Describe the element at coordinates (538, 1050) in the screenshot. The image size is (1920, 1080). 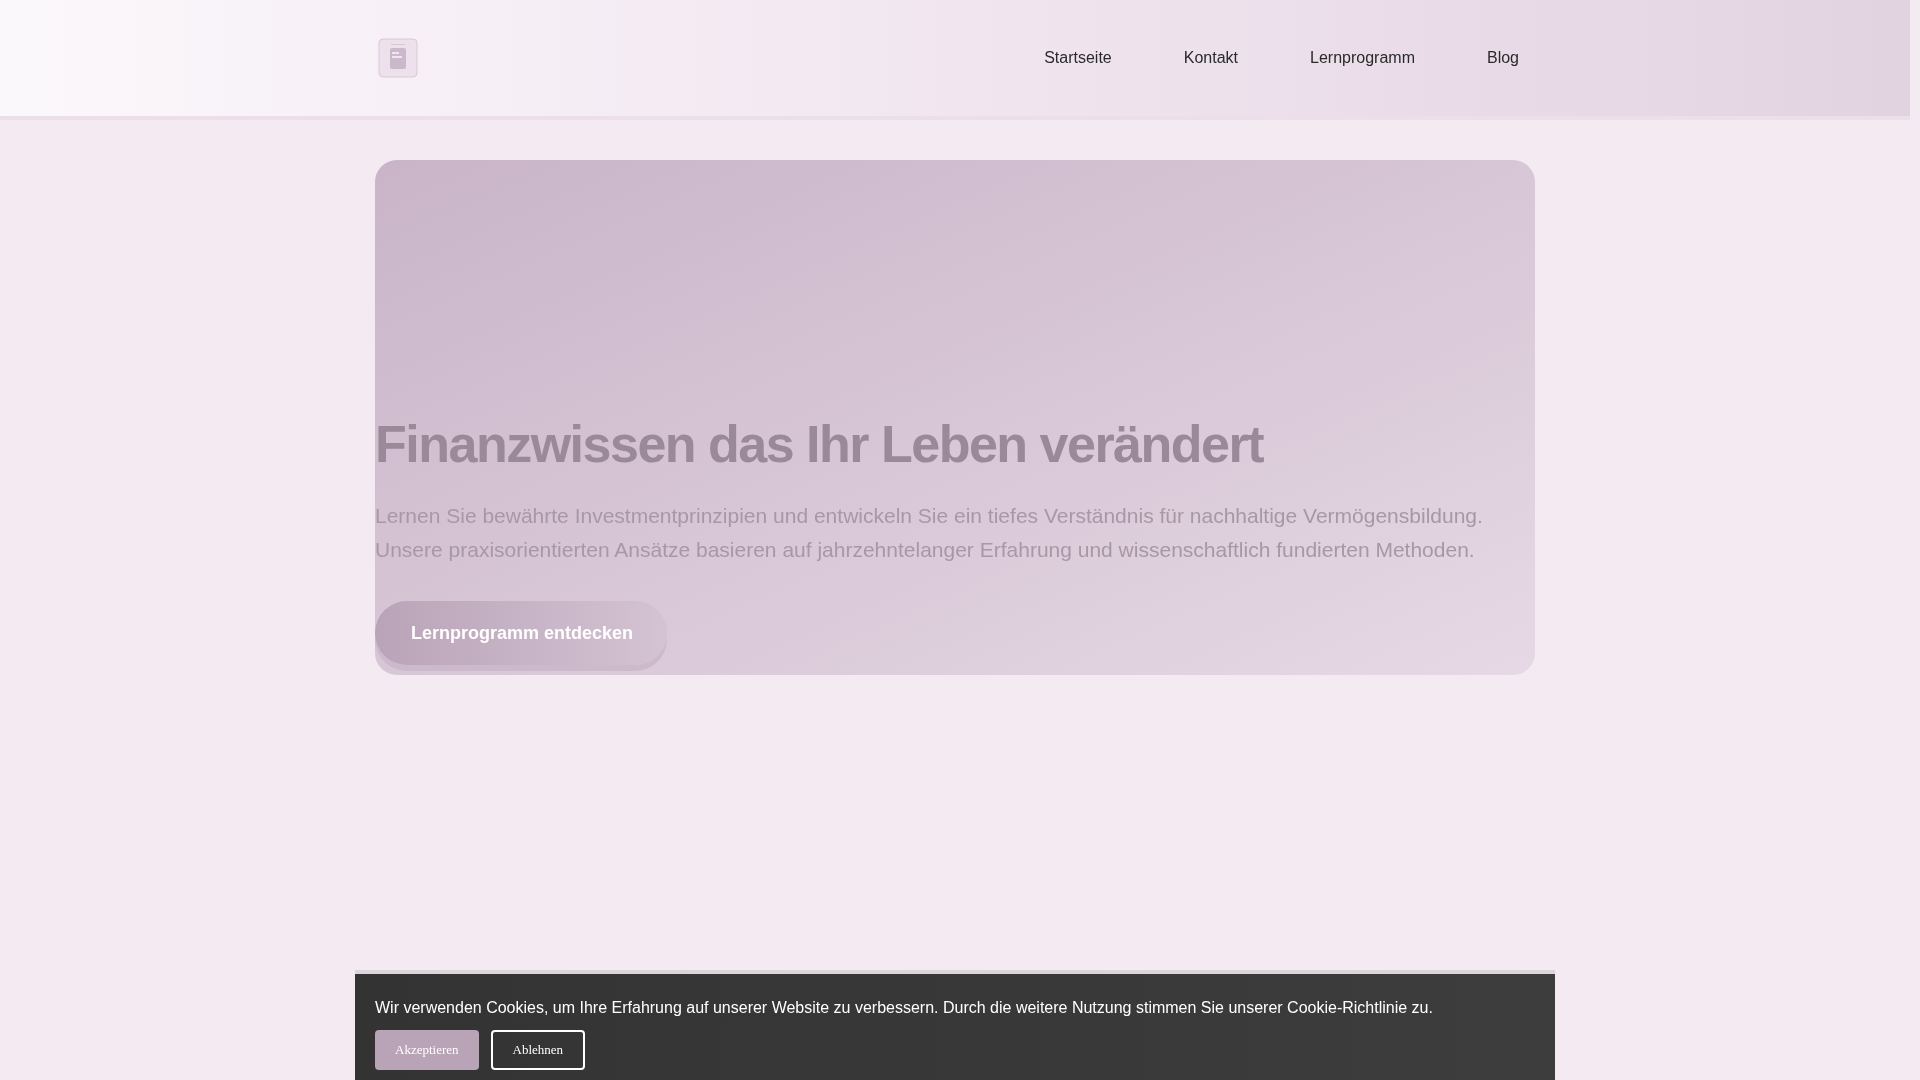
I see `cookie-button: Ablehnen` at that location.